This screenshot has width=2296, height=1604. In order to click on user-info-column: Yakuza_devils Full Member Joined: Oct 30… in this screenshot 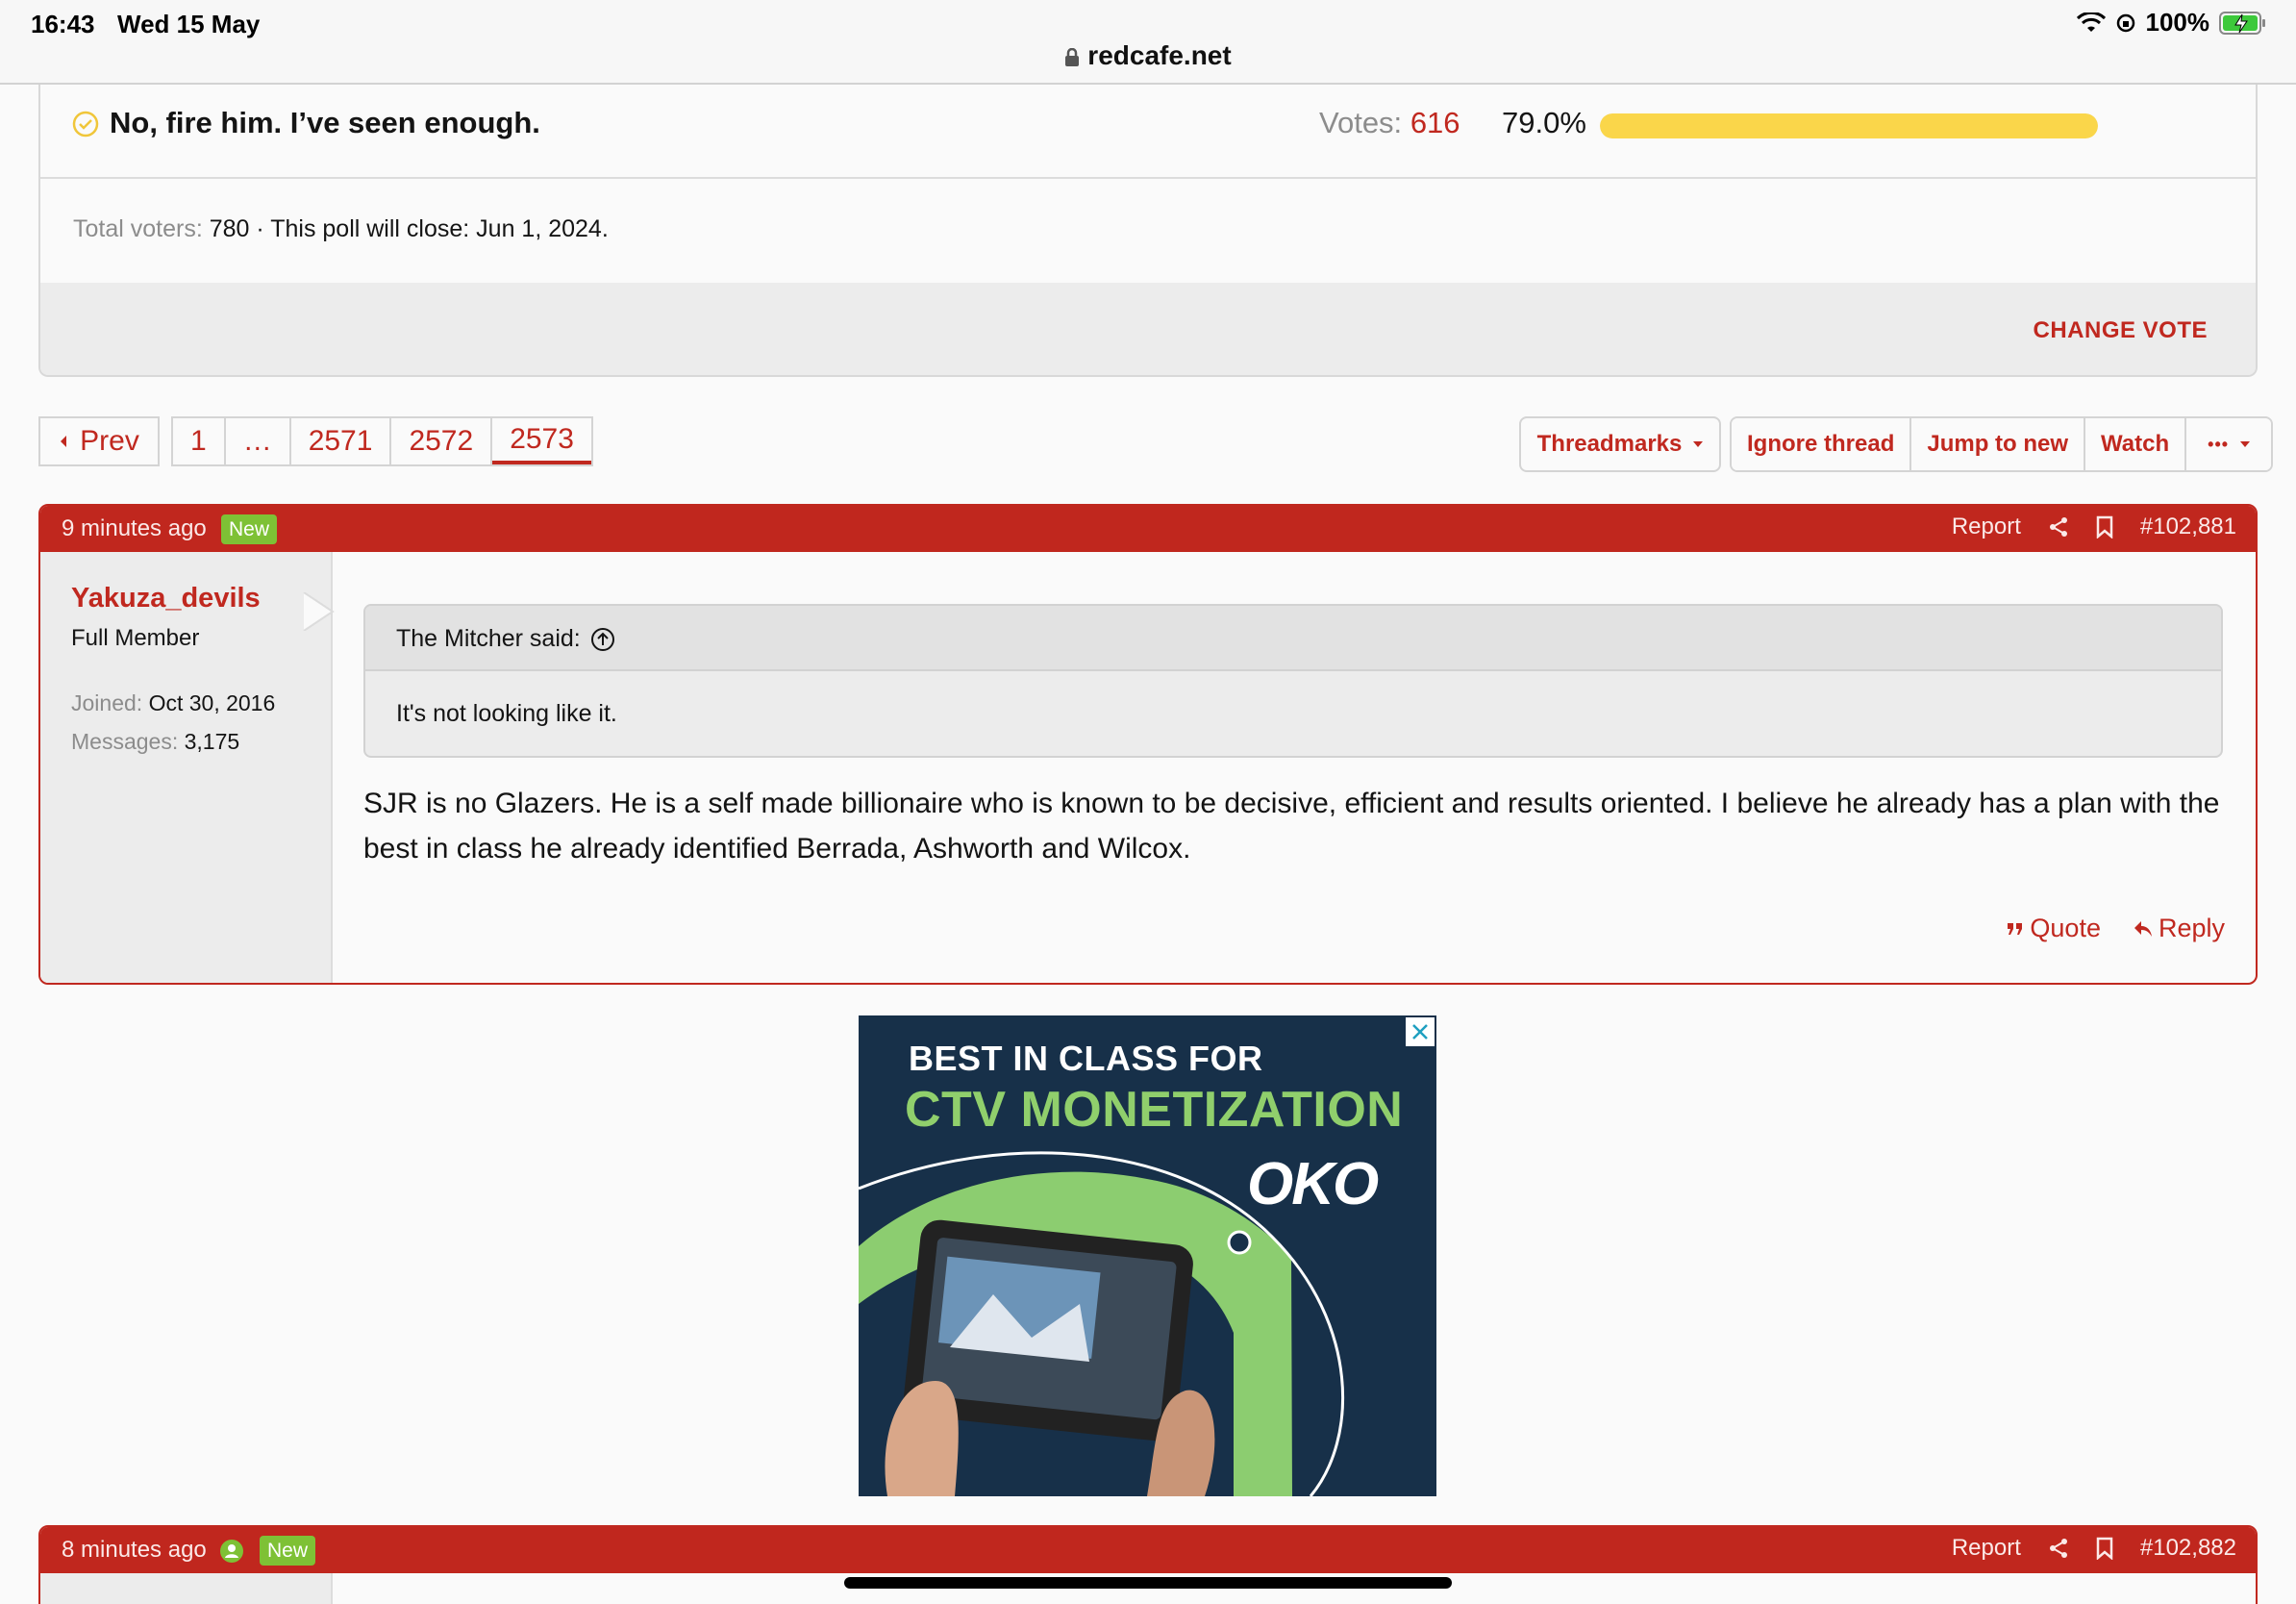, I will do `click(187, 767)`.